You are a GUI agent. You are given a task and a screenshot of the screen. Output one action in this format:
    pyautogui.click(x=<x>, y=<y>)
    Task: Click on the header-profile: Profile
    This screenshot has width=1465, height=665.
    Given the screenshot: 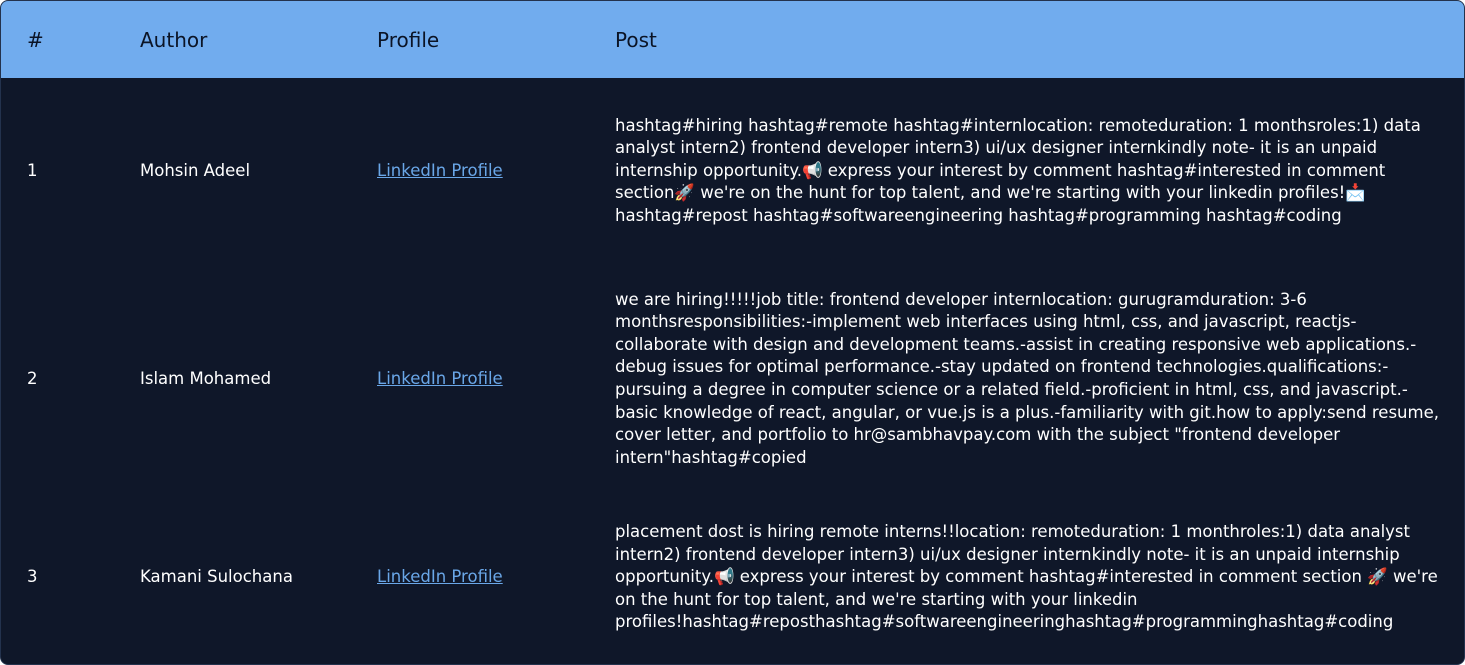 What is the action you would take?
    pyautogui.click(x=408, y=39)
    